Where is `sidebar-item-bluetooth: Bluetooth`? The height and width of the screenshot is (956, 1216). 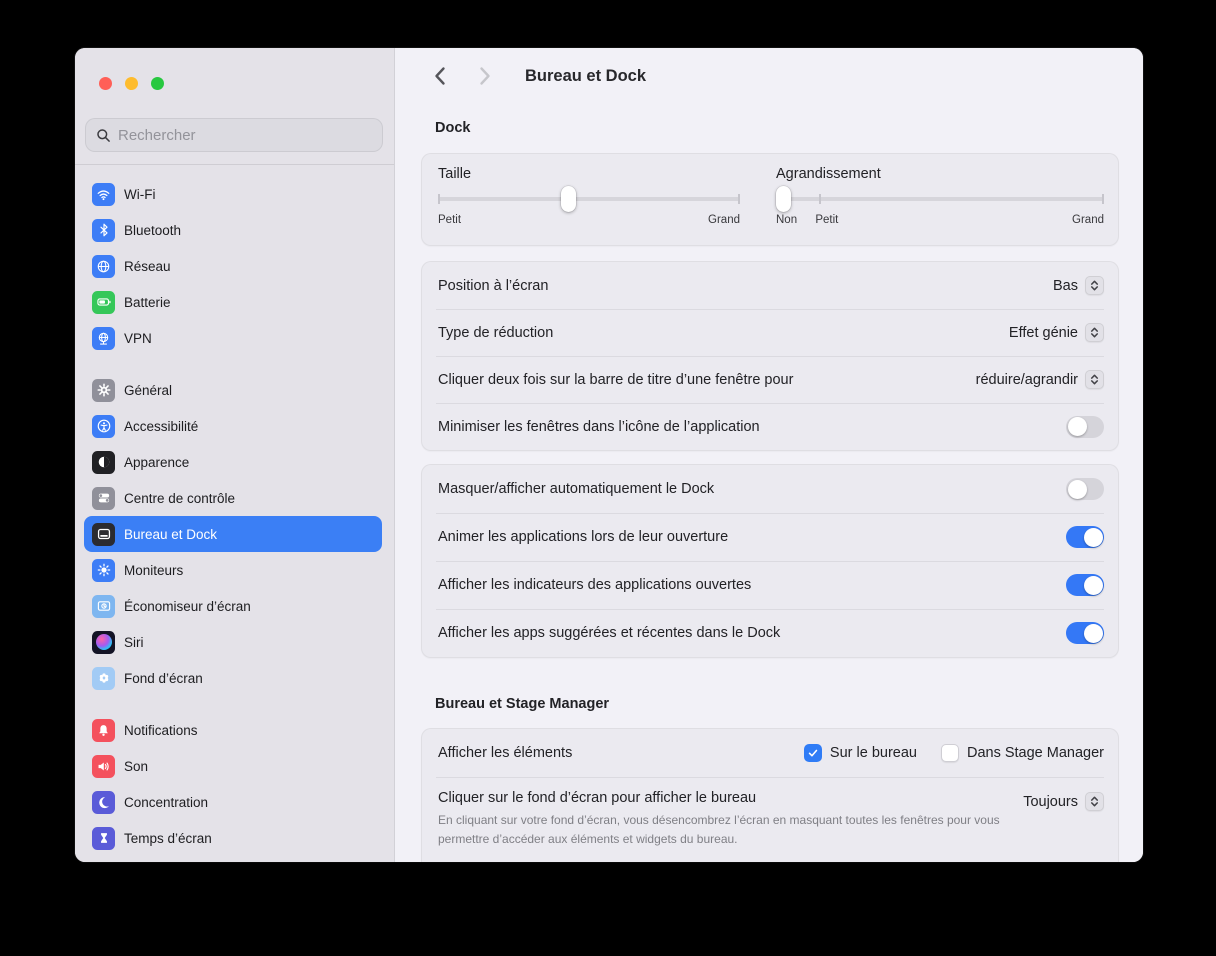 sidebar-item-bluetooth: Bluetooth is located at coordinates (233, 230).